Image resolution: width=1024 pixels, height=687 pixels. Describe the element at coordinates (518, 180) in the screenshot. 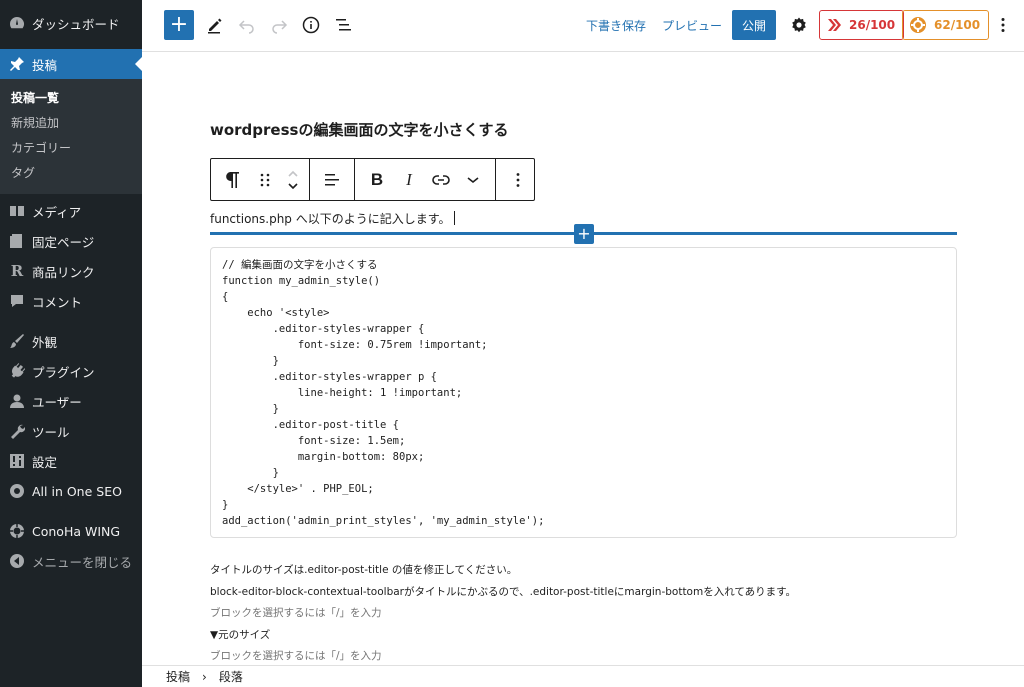

I see `more-options-icon` at that location.